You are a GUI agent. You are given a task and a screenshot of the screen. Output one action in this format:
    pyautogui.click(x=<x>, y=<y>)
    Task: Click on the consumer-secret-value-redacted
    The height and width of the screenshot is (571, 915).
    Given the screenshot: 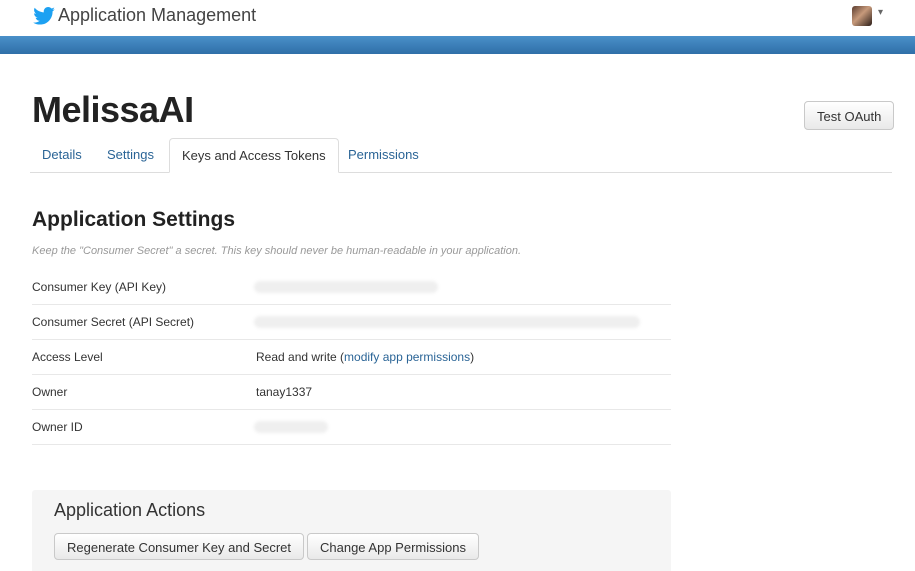 What is the action you would take?
    pyautogui.click(x=447, y=322)
    